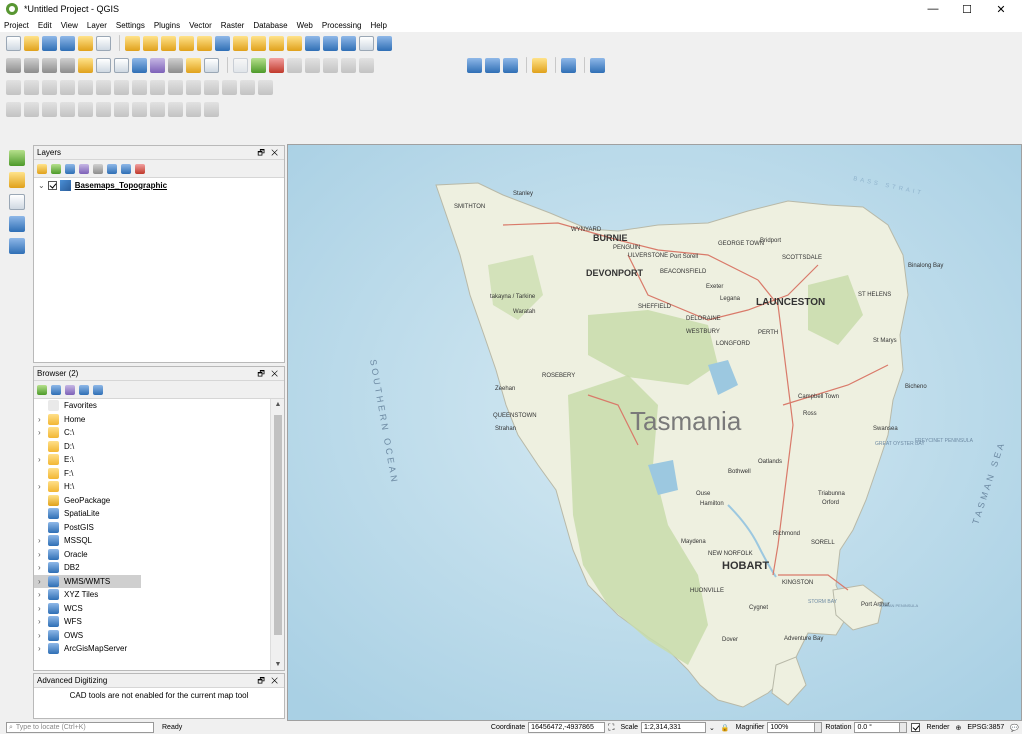 This screenshot has height=734, width=1022. What do you see at coordinates (159, 185) in the screenshot?
I see `layer-row: ⌄ Basemaps_Topographic` at bounding box center [159, 185].